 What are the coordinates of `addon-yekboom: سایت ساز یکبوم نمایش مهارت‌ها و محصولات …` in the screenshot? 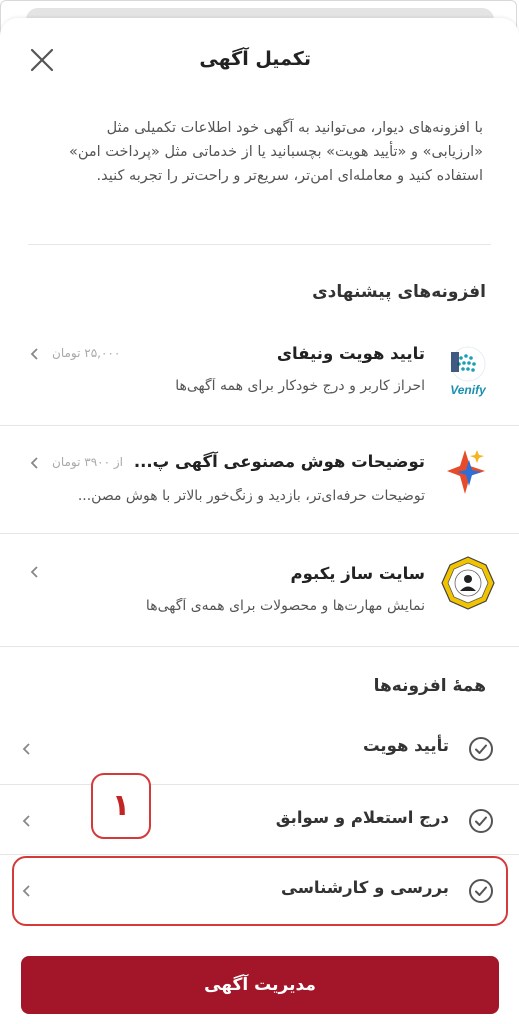 It's located at (259, 590).